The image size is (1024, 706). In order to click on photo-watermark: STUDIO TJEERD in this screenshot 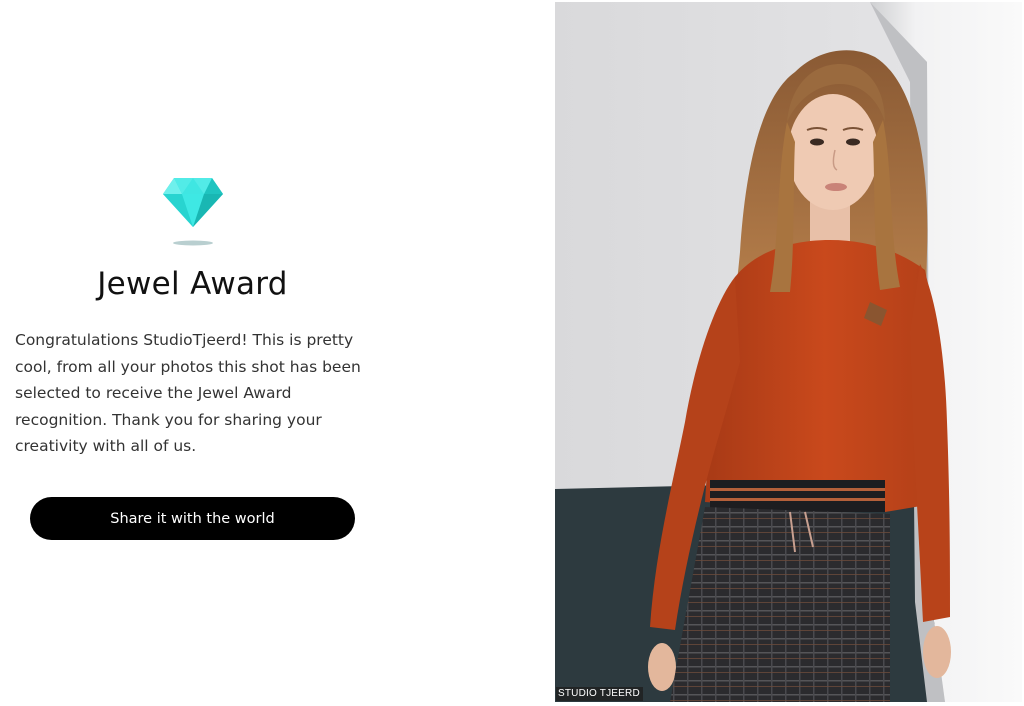, I will do `click(599, 694)`.